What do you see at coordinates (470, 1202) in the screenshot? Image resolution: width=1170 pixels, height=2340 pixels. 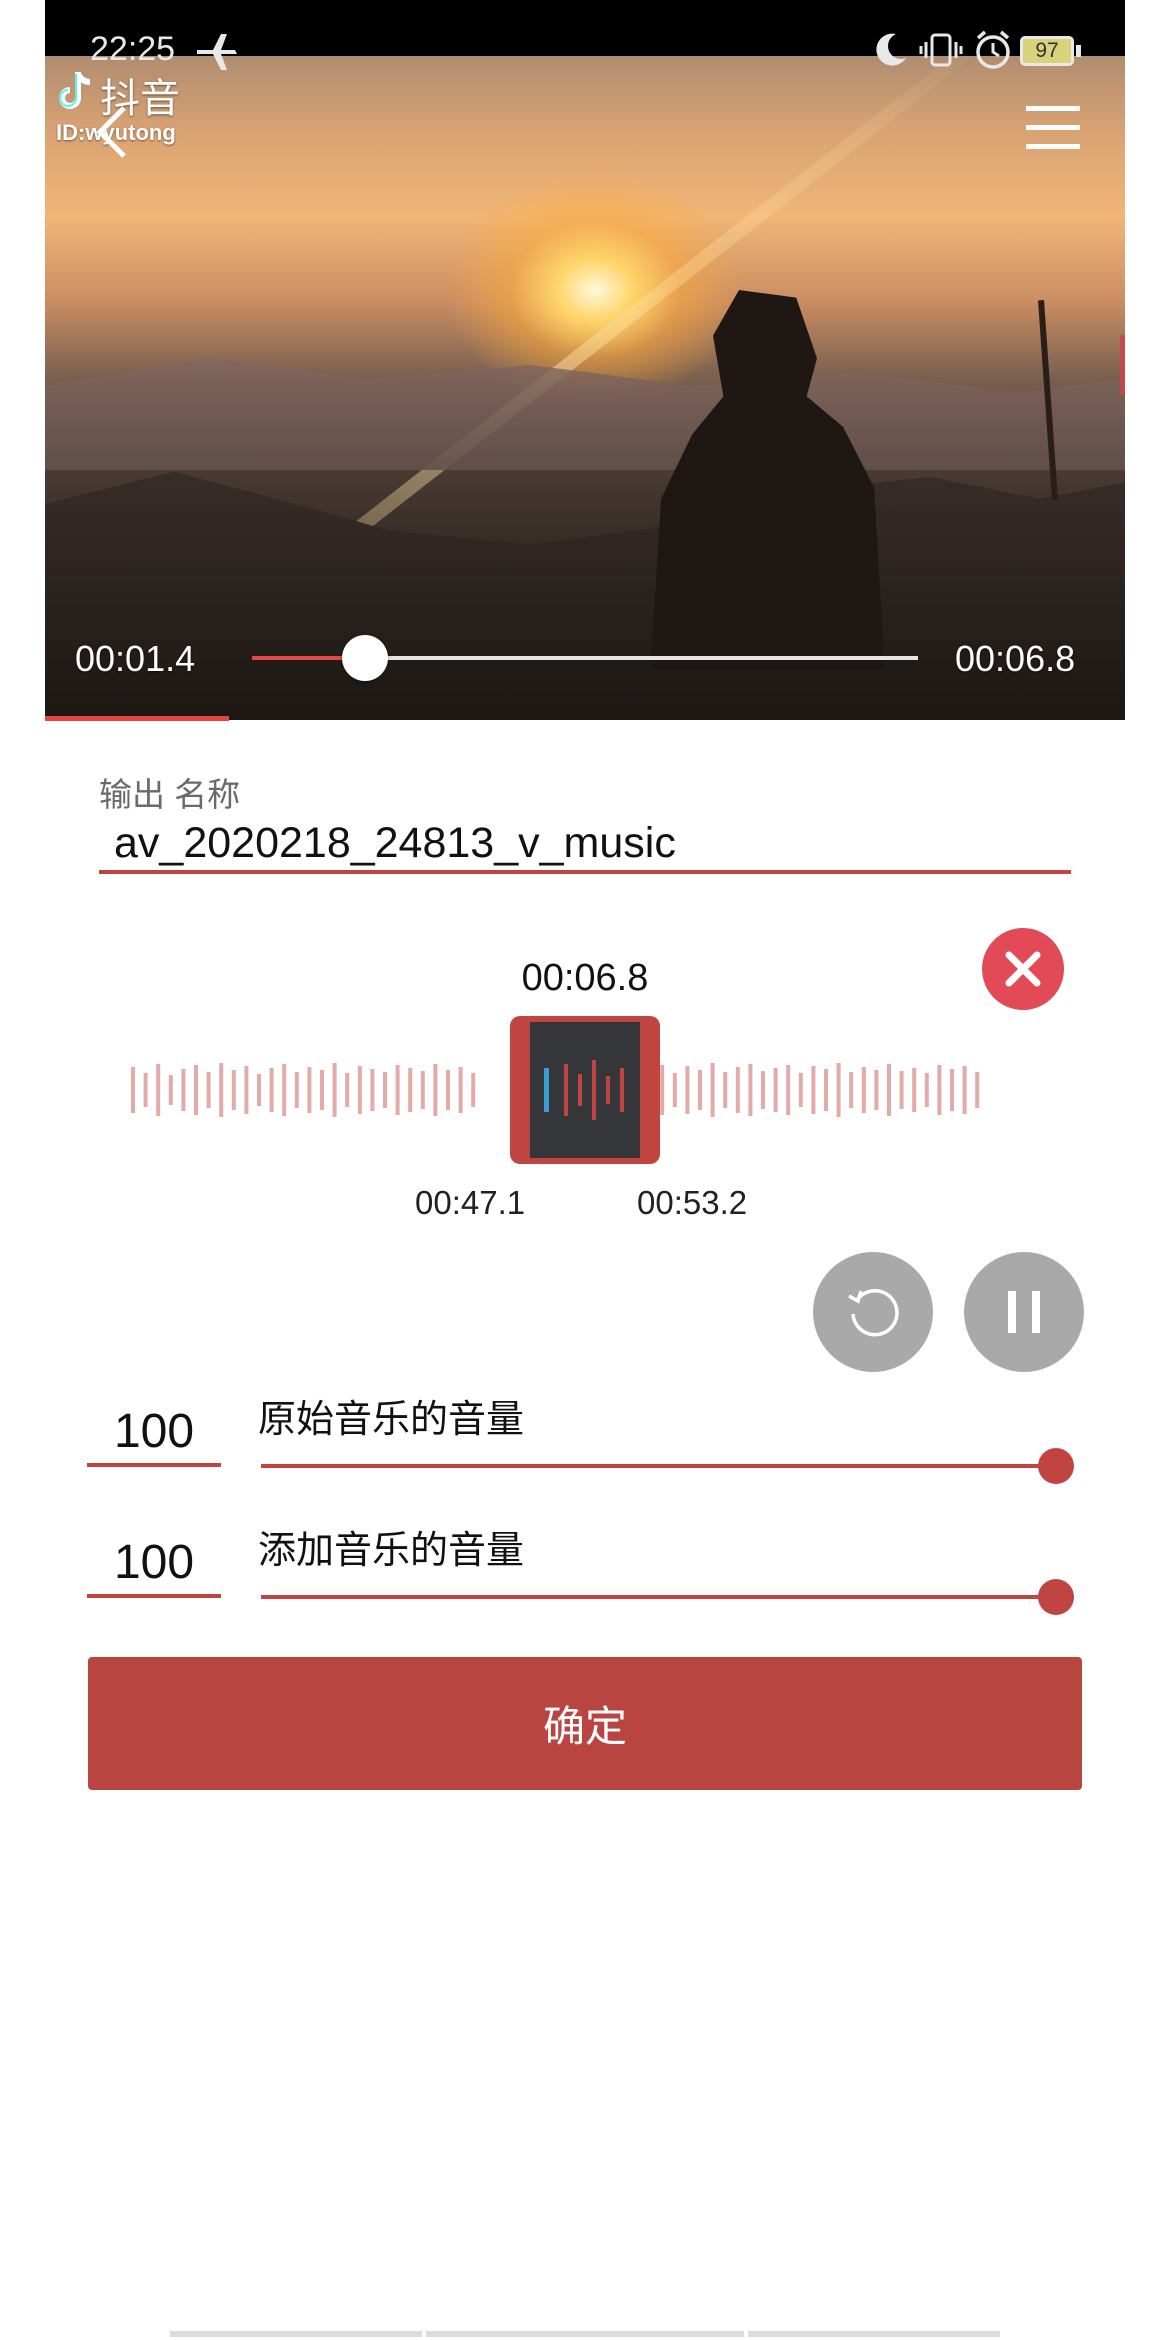 I see `selection-start-time: 00:47.1` at bounding box center [470, 1202].